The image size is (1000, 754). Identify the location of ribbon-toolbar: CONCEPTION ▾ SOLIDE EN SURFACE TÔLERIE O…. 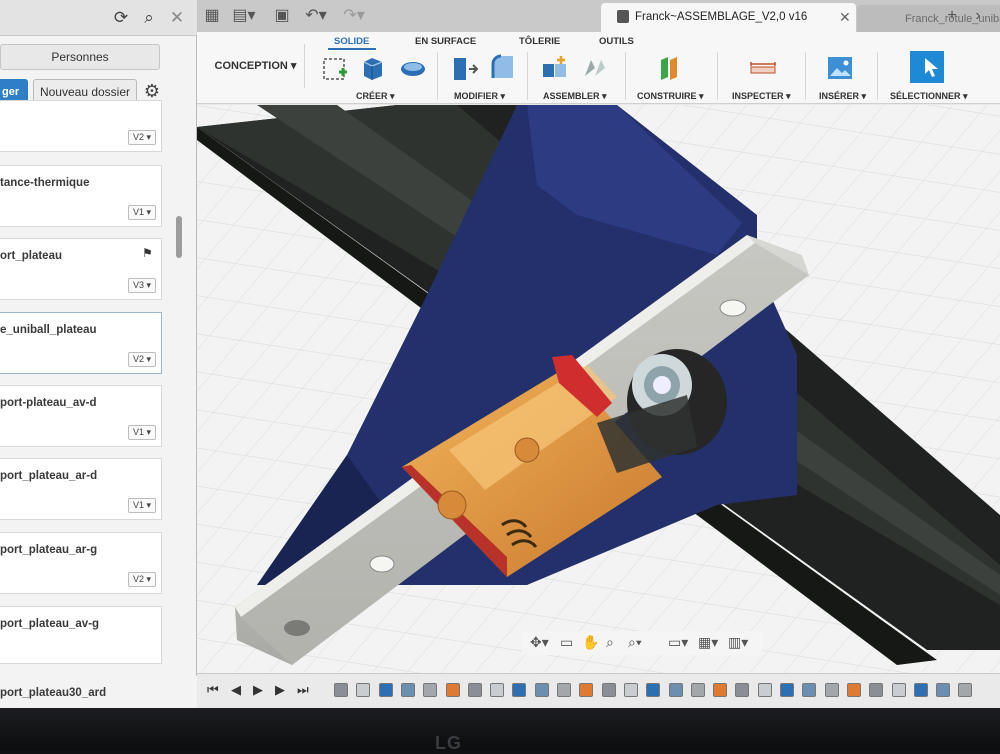
(598, 68).